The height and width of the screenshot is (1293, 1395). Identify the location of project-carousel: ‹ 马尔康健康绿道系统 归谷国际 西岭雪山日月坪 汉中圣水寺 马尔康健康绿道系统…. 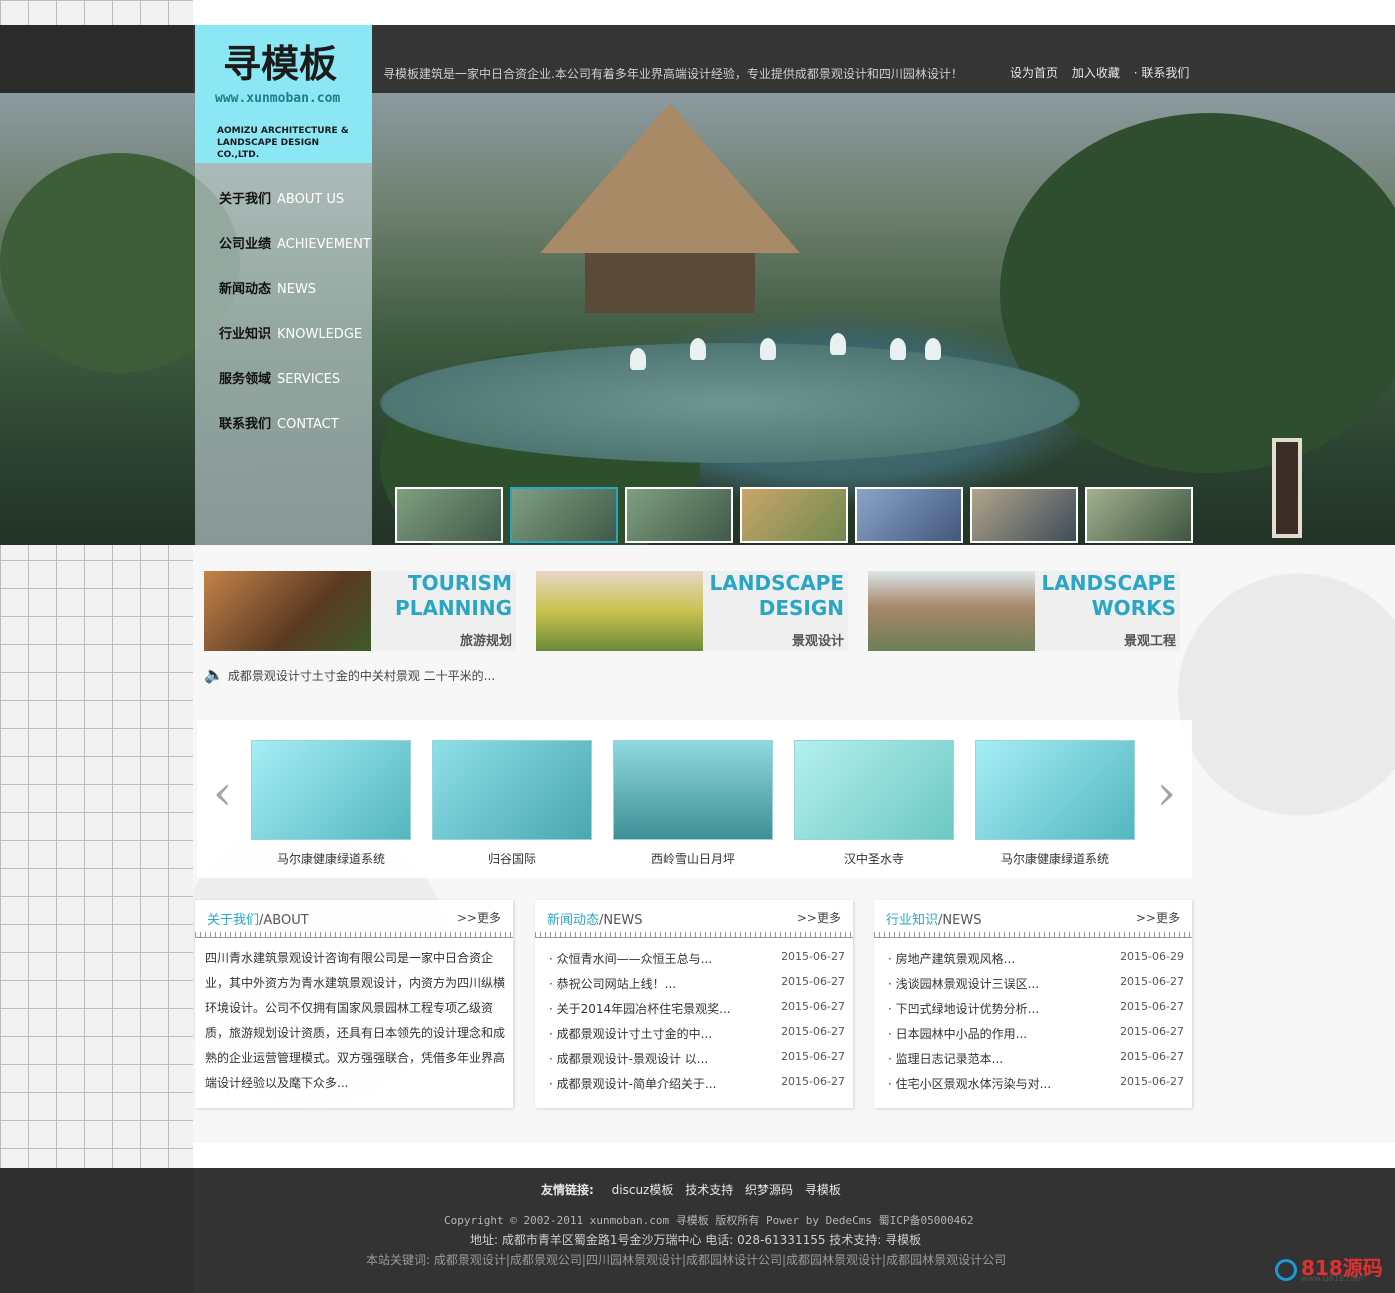
(694, 799).